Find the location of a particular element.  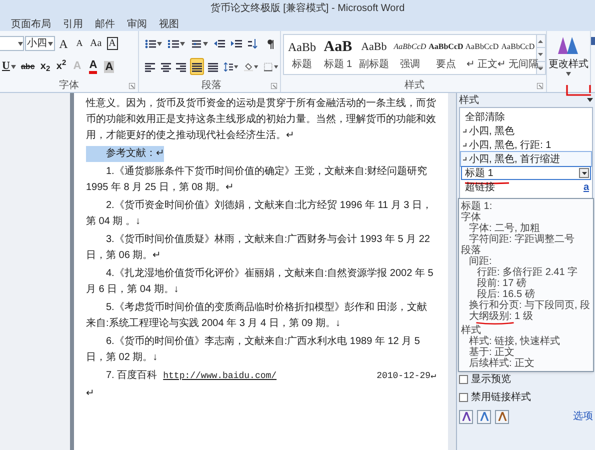

ribbon-tab: 视图 is located at coordinates (169, 24).